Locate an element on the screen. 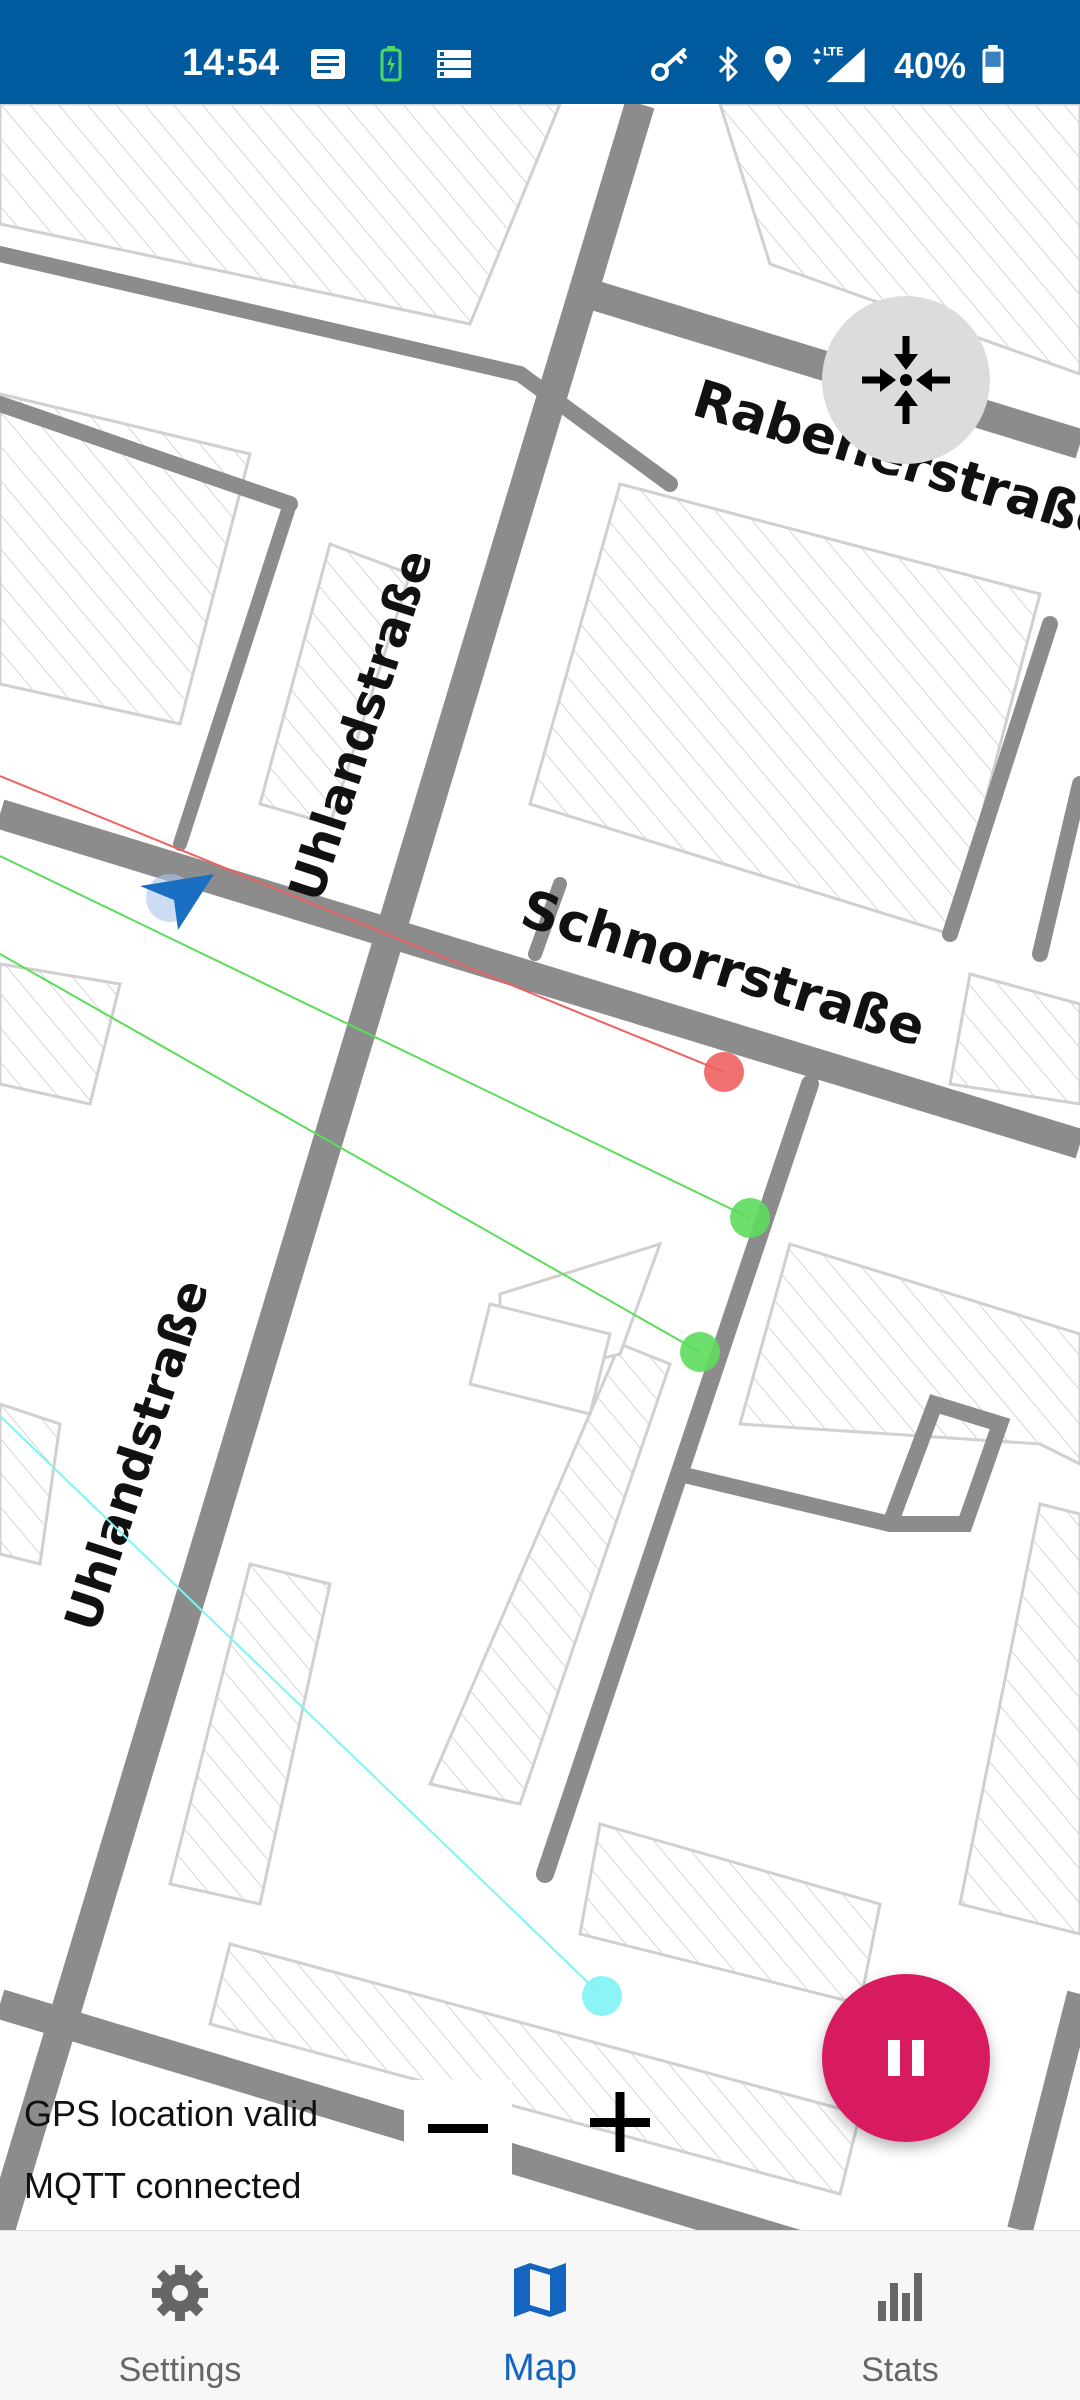 The width and height of the screenshot is (1080, 2400). recenter-icon is located at coordinates (906, 380).